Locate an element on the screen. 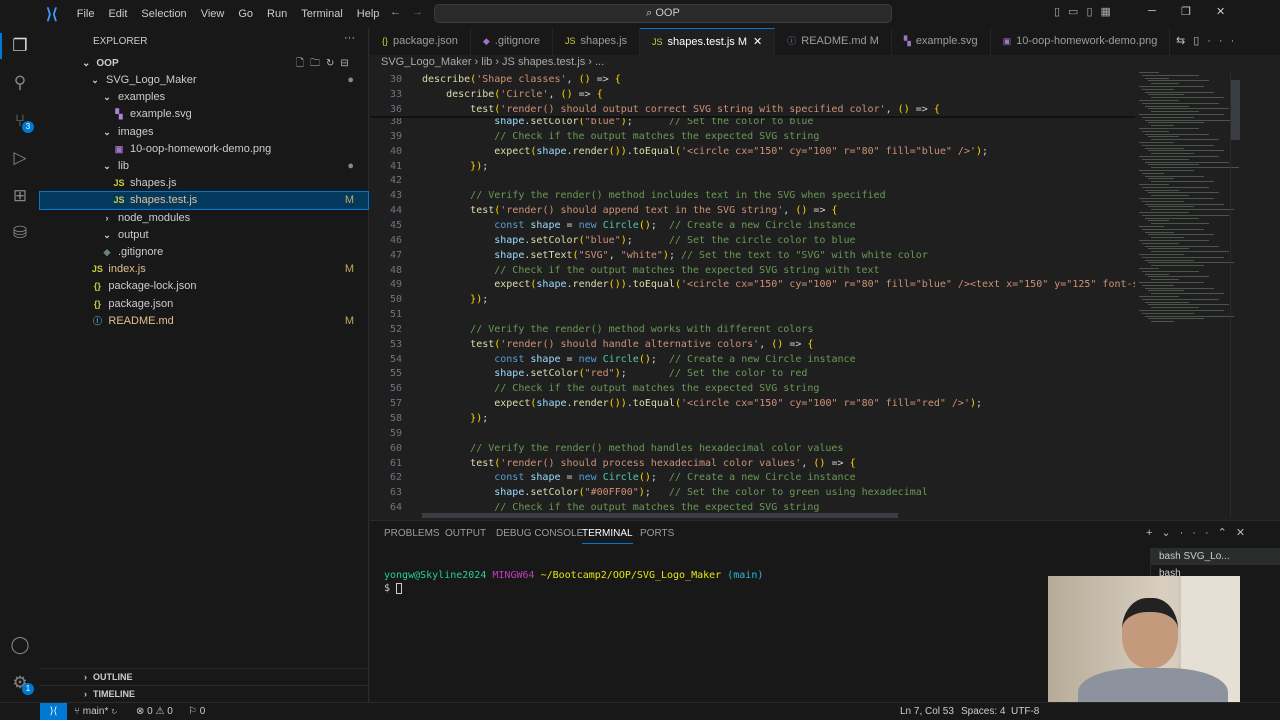 This screenshot has width=1280, height=720. panel-tab-debug-console: DEBUG CONSOLE is located at coordinates (539, 533).